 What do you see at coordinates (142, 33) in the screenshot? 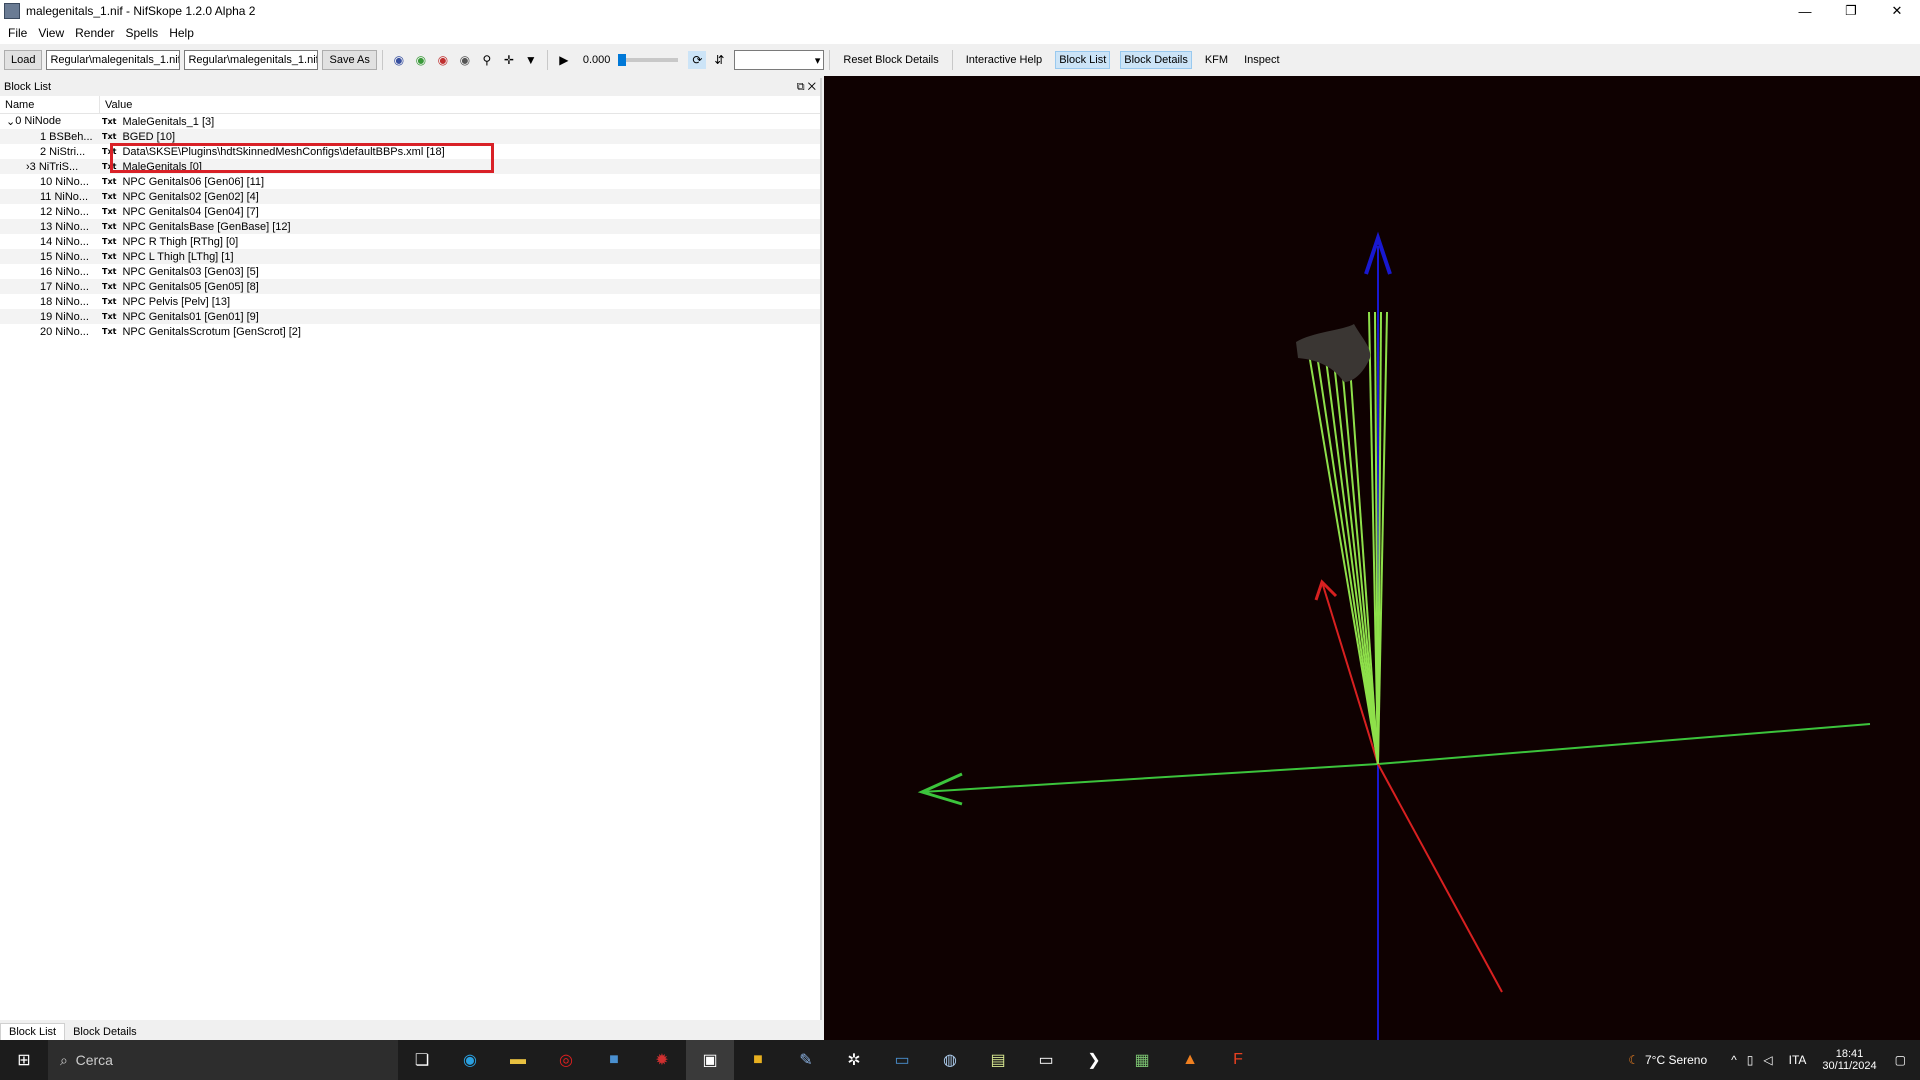
I see `menu-spells: Spells` at bounding box center [142, 33].